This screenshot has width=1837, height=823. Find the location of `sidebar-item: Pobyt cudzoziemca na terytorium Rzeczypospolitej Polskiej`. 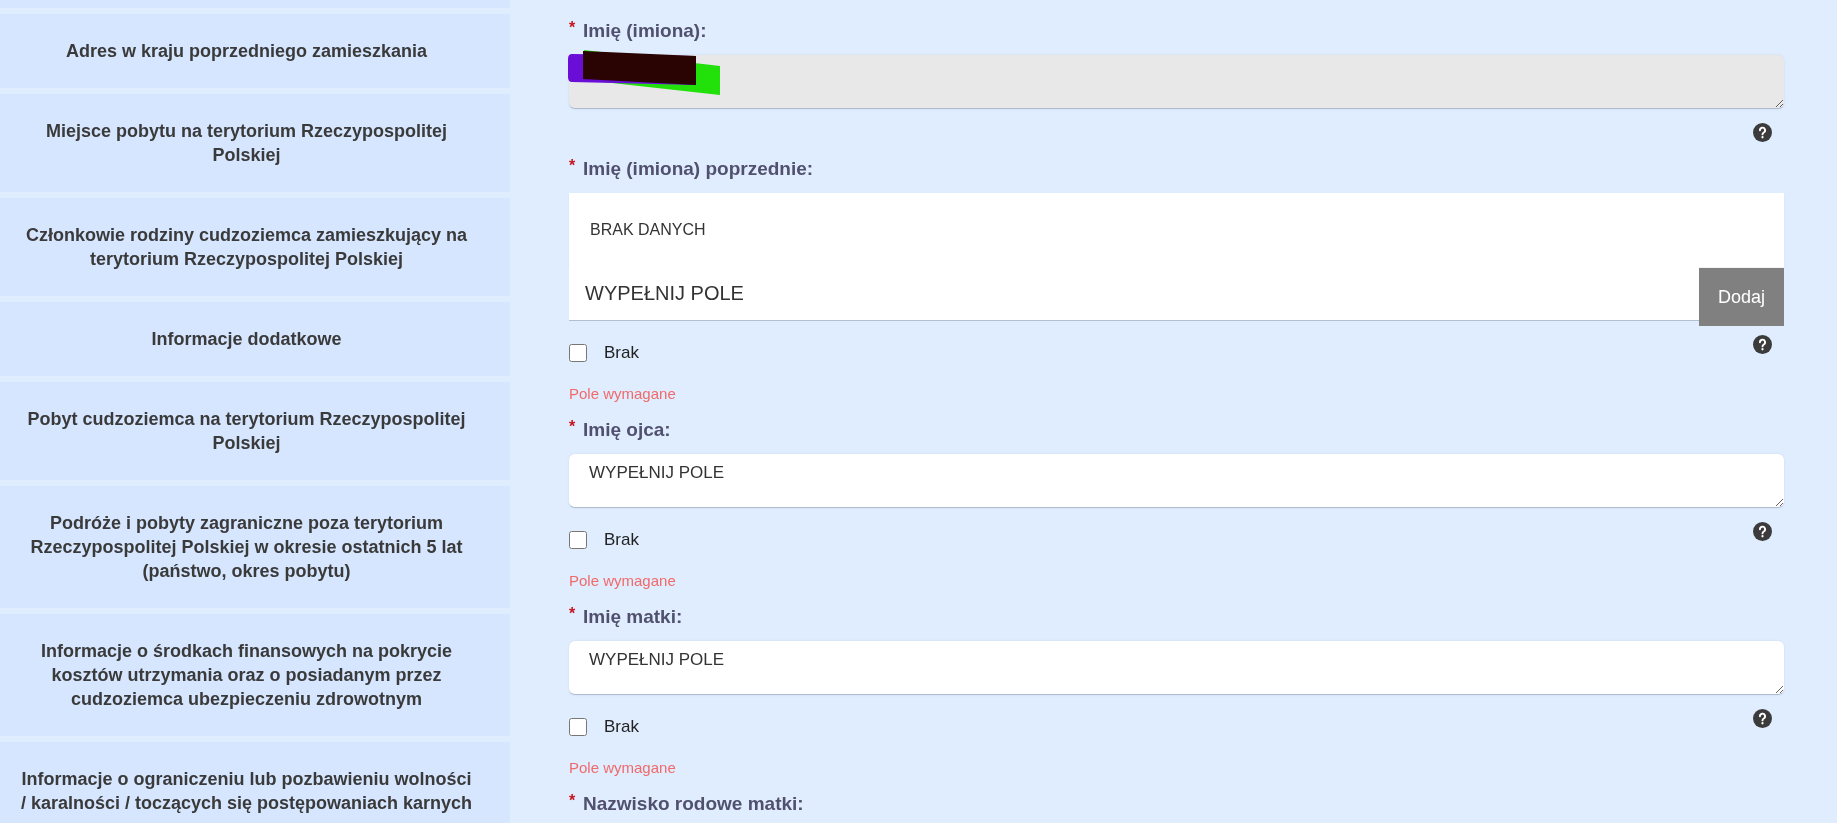

sidebar-item: Pobyt cudzoziemca na terytorium Rzeczypospolitej Polskiej is located at coordinates (255, 431).